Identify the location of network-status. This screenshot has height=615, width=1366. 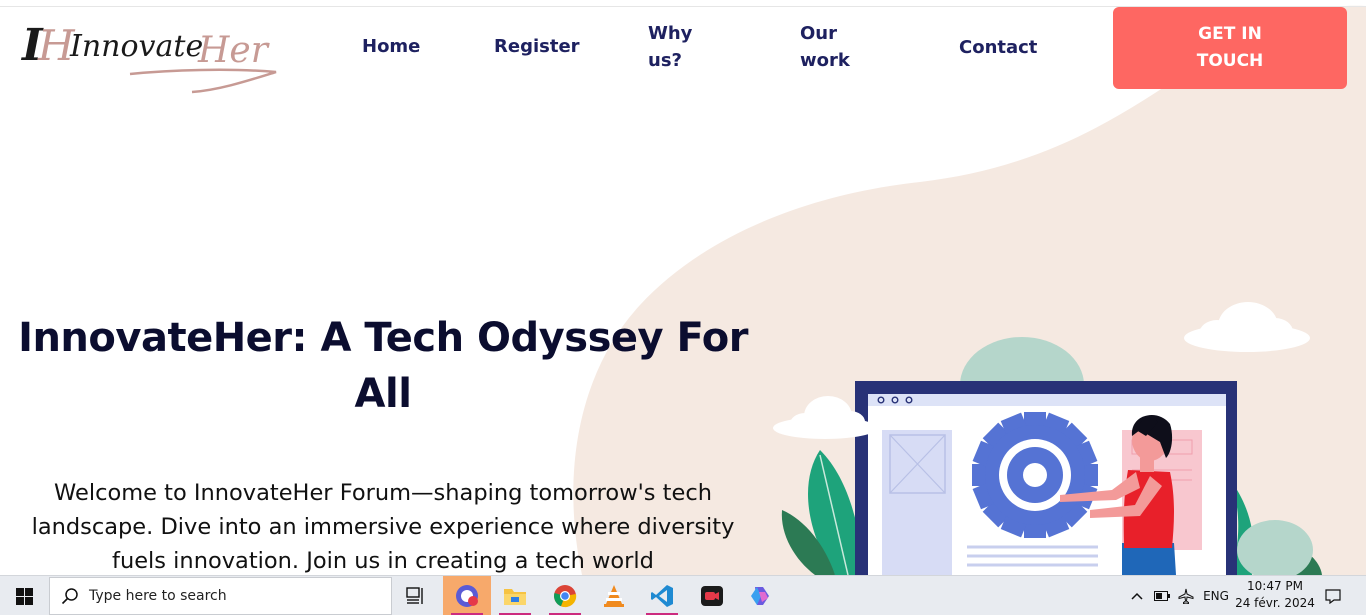
(1186, 595).